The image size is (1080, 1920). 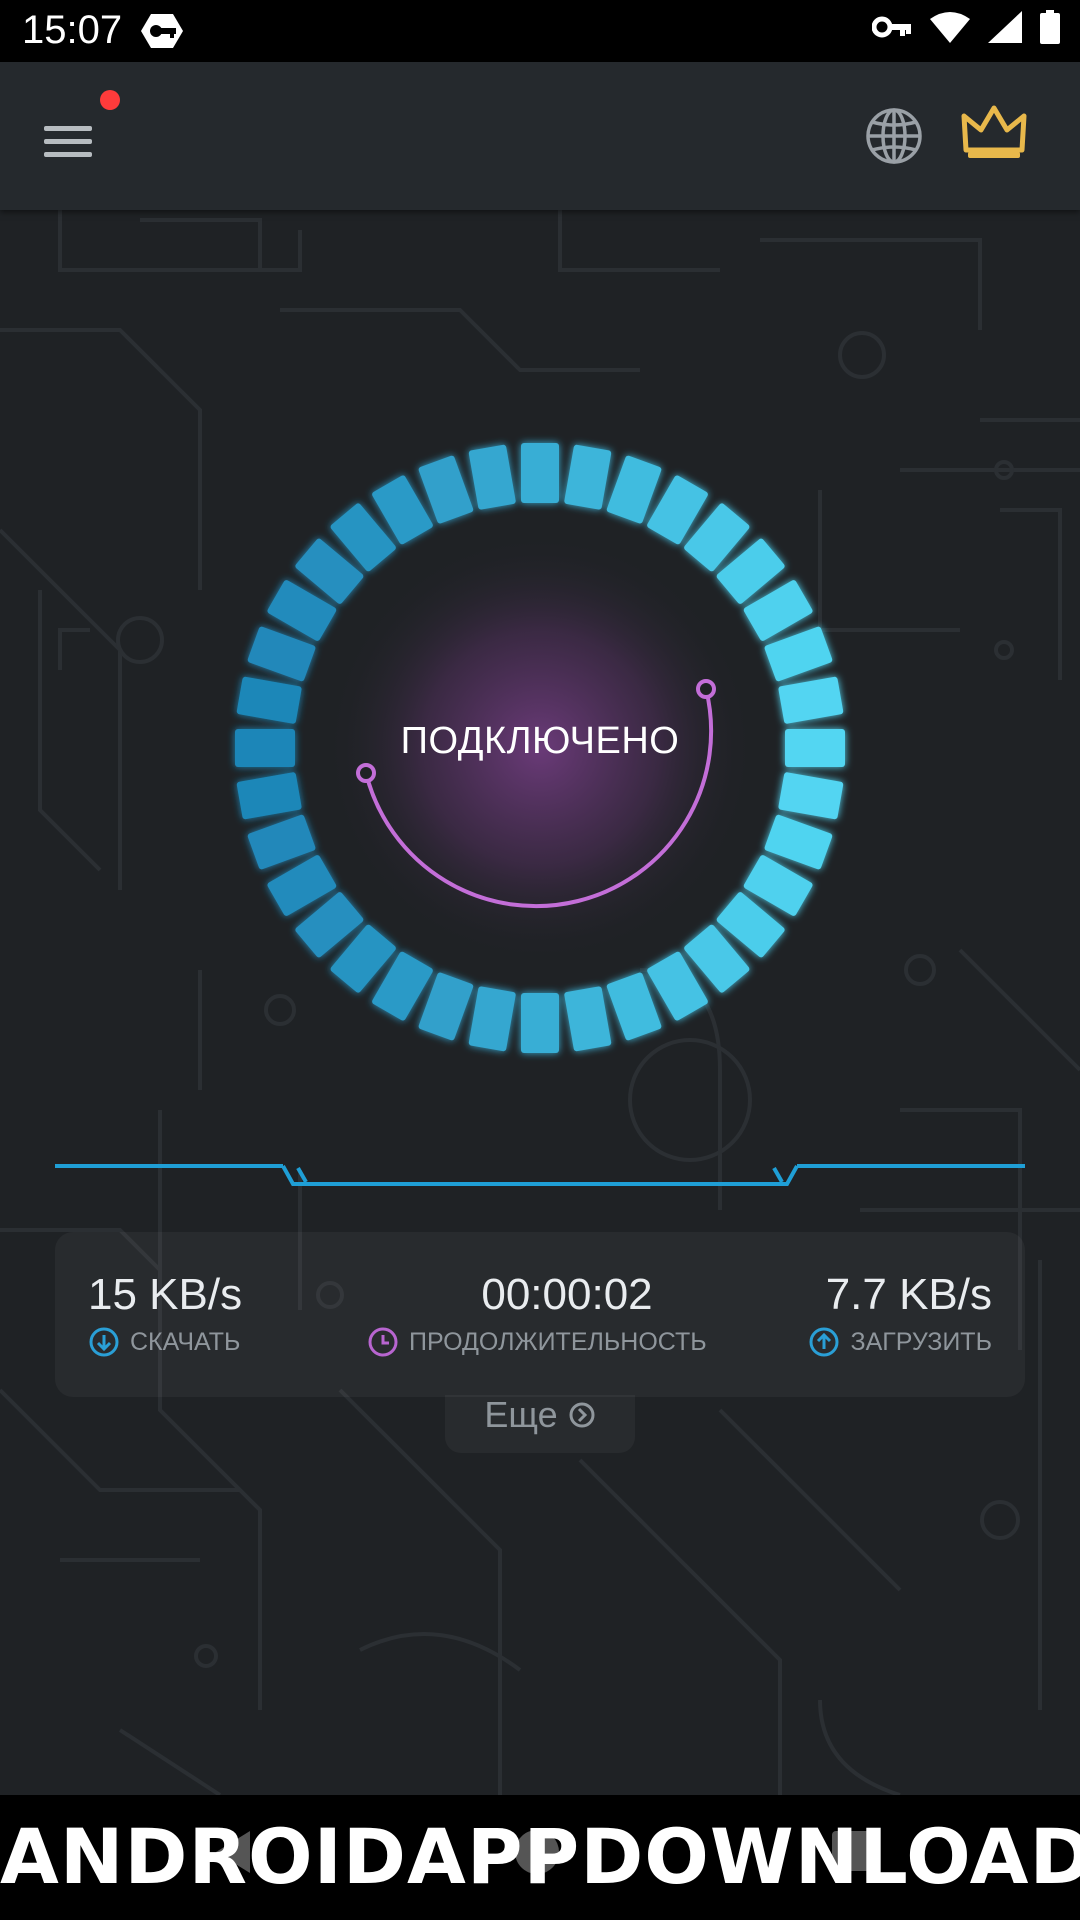 What do you see at coordinates (1050, 27) in the screenshot?
I see `battery-icon` at bounding box center [1050, 27].